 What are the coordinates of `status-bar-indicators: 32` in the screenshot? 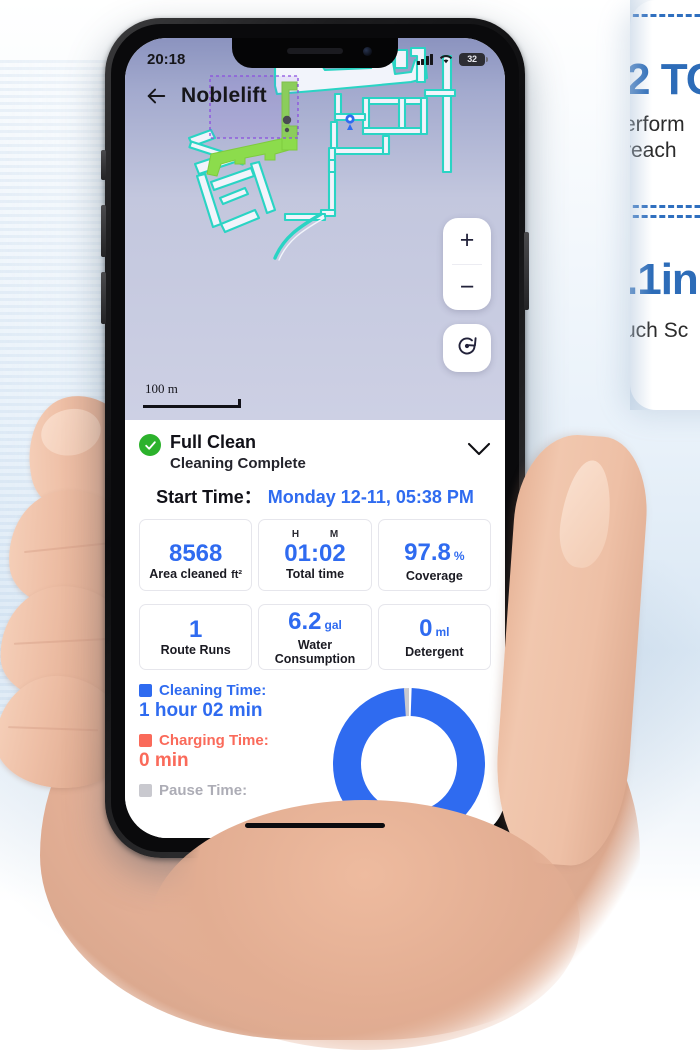 It's located at (452, 59).